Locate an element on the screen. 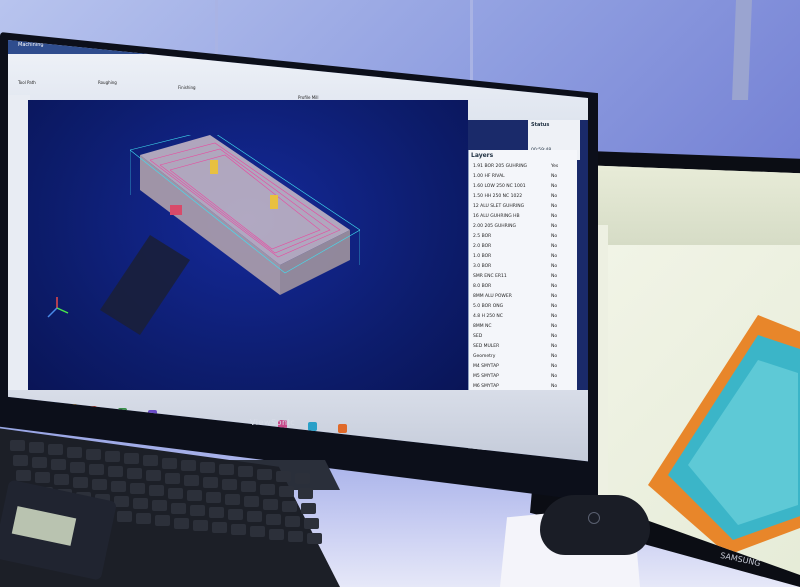  layer-row: 2.0 BOR is located at coordinates (482, 246).